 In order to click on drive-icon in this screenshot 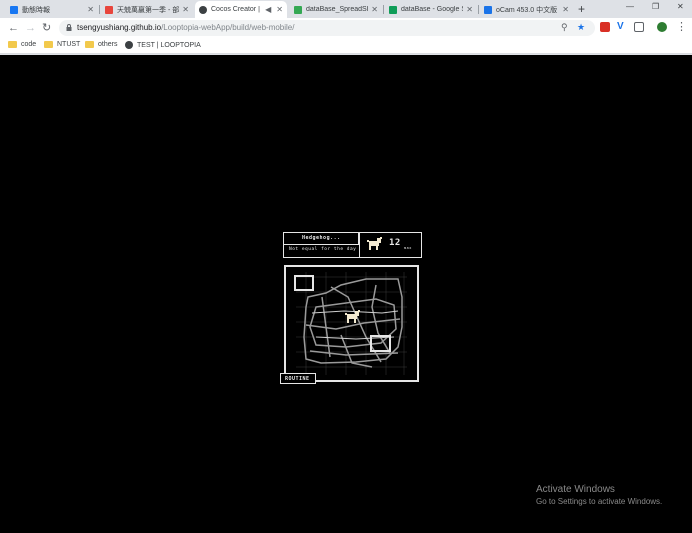, I will do `click(298, 9)`.